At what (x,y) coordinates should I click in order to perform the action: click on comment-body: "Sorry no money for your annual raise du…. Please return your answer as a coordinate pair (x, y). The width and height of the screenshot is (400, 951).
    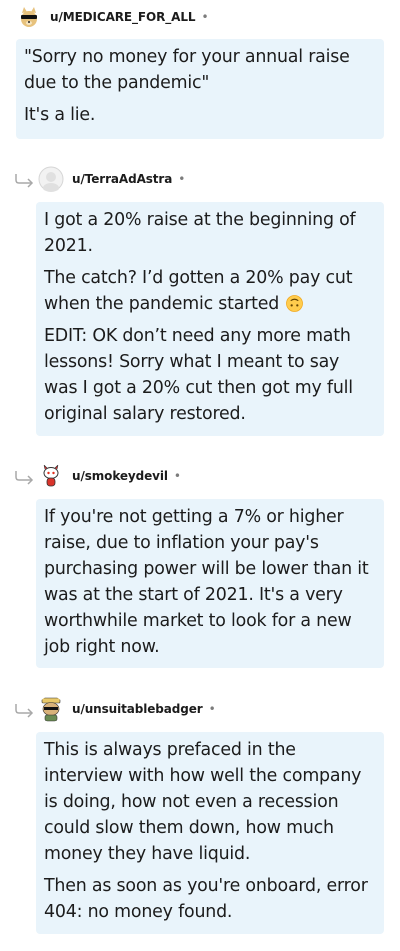
    Looking at the image, I should click on (200, 89).